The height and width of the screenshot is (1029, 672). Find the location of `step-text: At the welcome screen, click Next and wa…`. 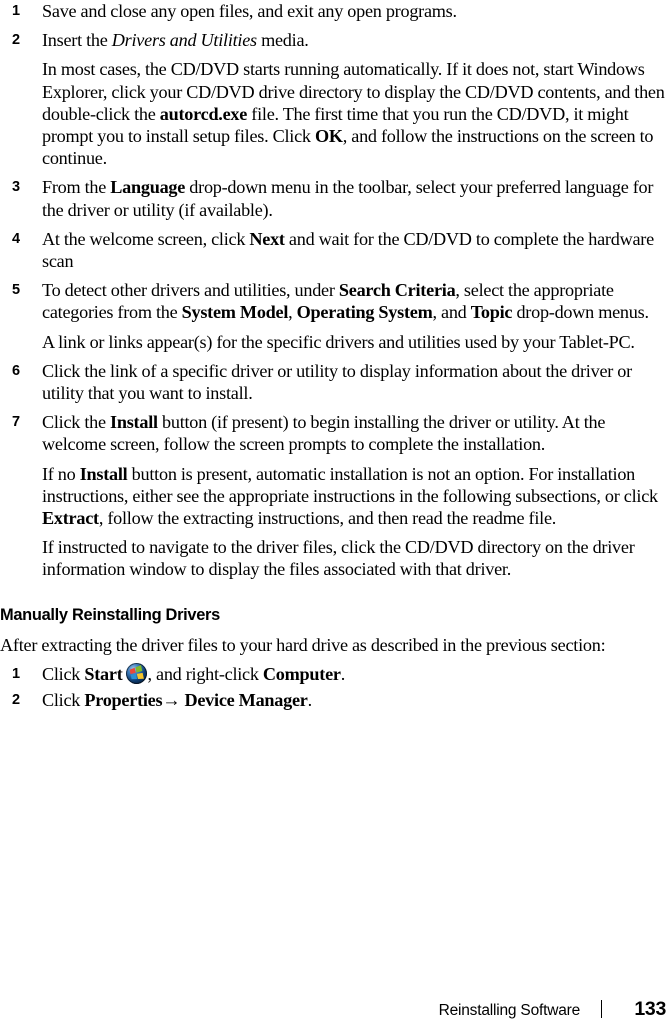

step-text: At the welcome screen, click Next and wa… is located at coordinates (348, 250).